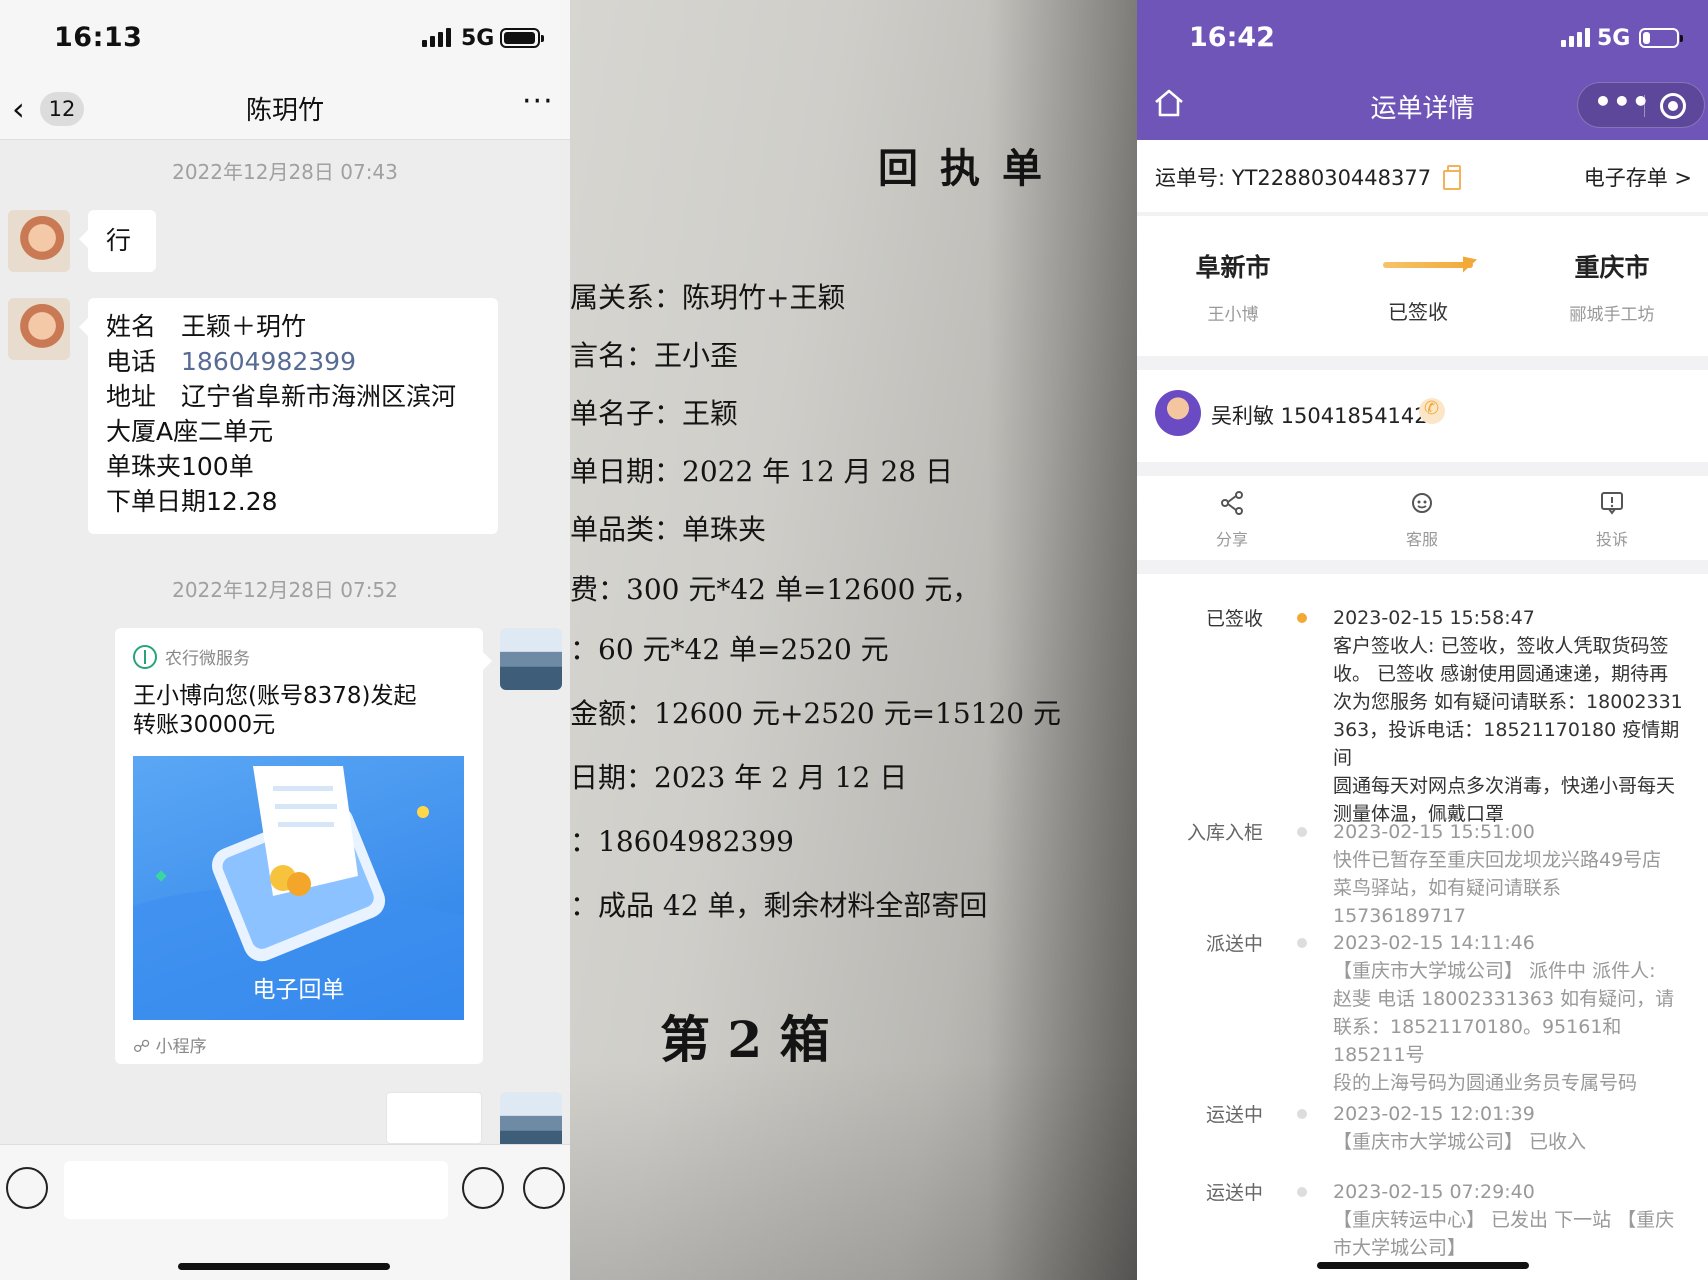  What do you see at coordinates (1460, 1142) in the screenshot?
I see `event-line: 【重庆市大学城公司】 已收入` at bounding box center [1460, 1142].